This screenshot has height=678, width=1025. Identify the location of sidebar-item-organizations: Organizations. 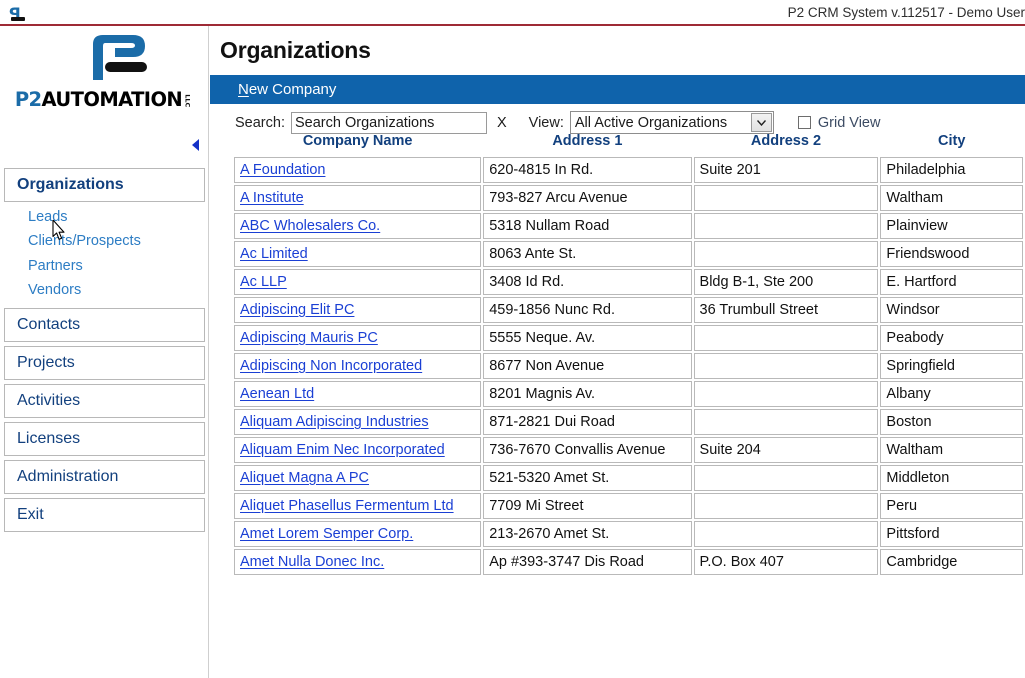
(104, 185).